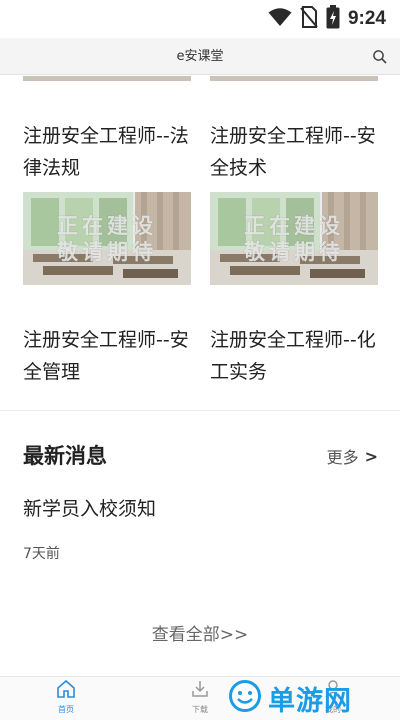 This screenshot has height=720, width=400. What do you see at coordinates (89, 507) in the screenshot?
I see `news-item-title: 新学员入校须知` at bounding box center [89, 507].